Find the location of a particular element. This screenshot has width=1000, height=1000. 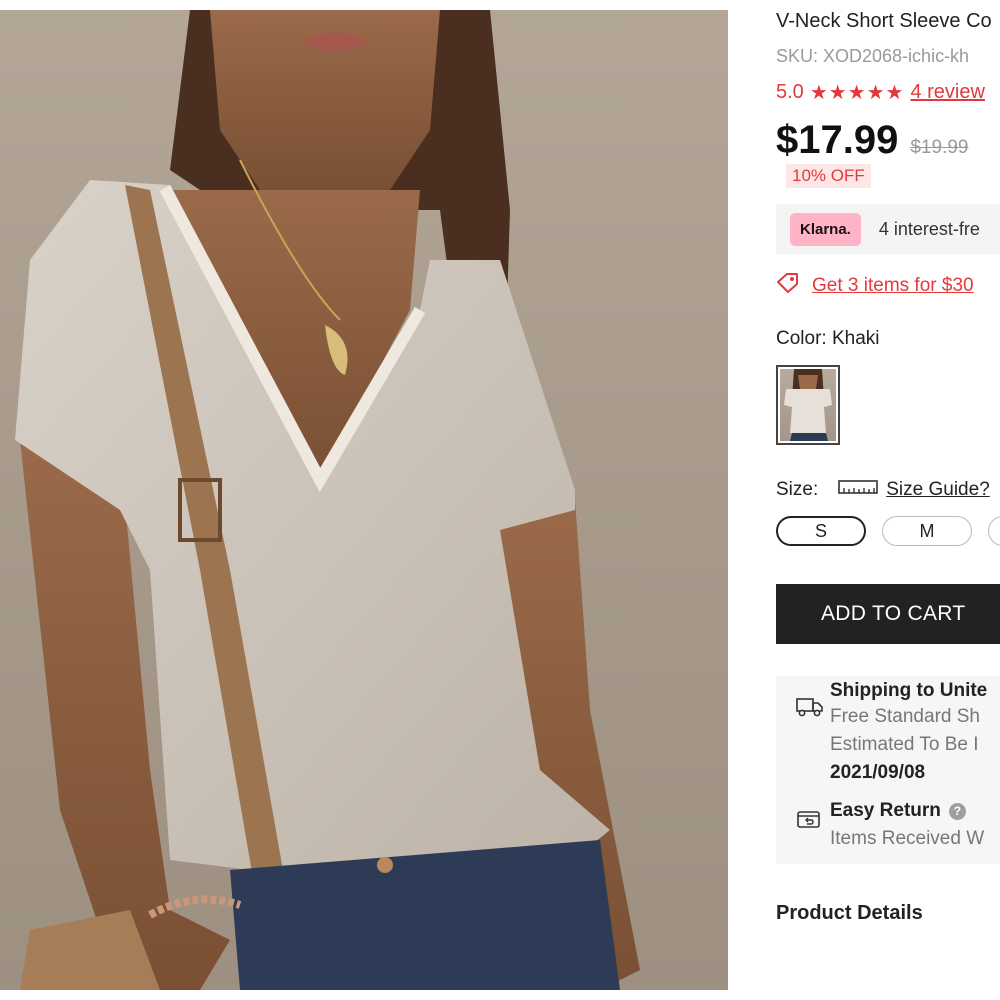

size-option-m: M is located at coordinates (927, 531).